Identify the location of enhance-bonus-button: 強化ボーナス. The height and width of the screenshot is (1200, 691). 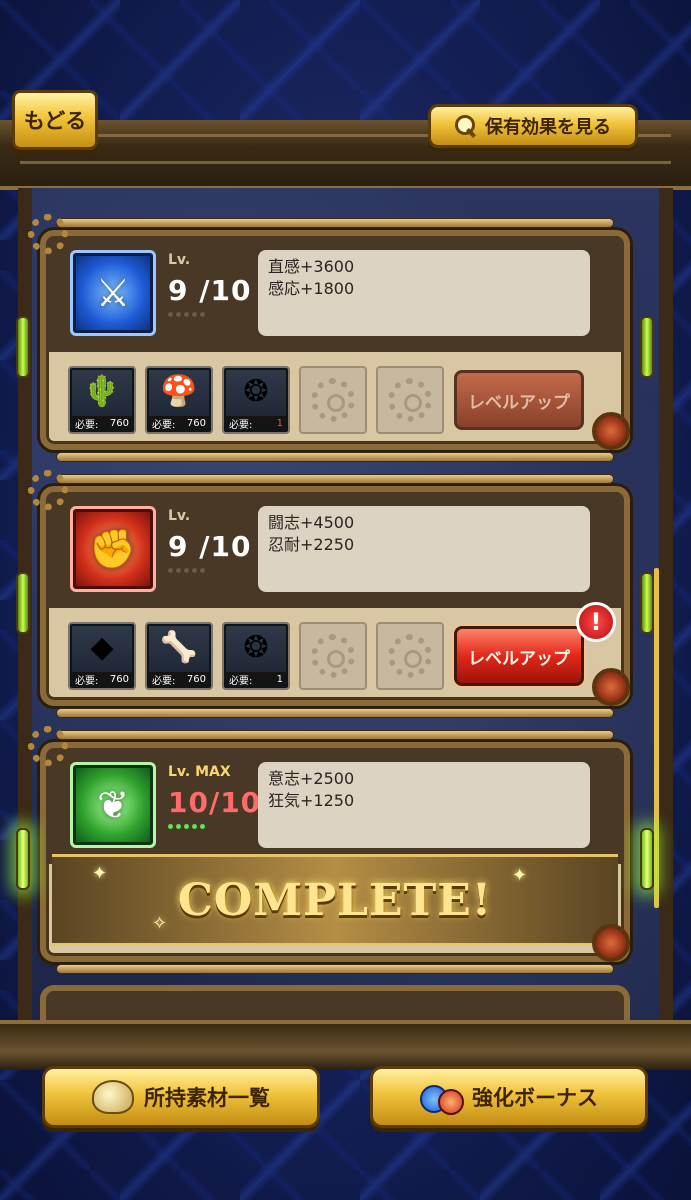
(509, 1097).